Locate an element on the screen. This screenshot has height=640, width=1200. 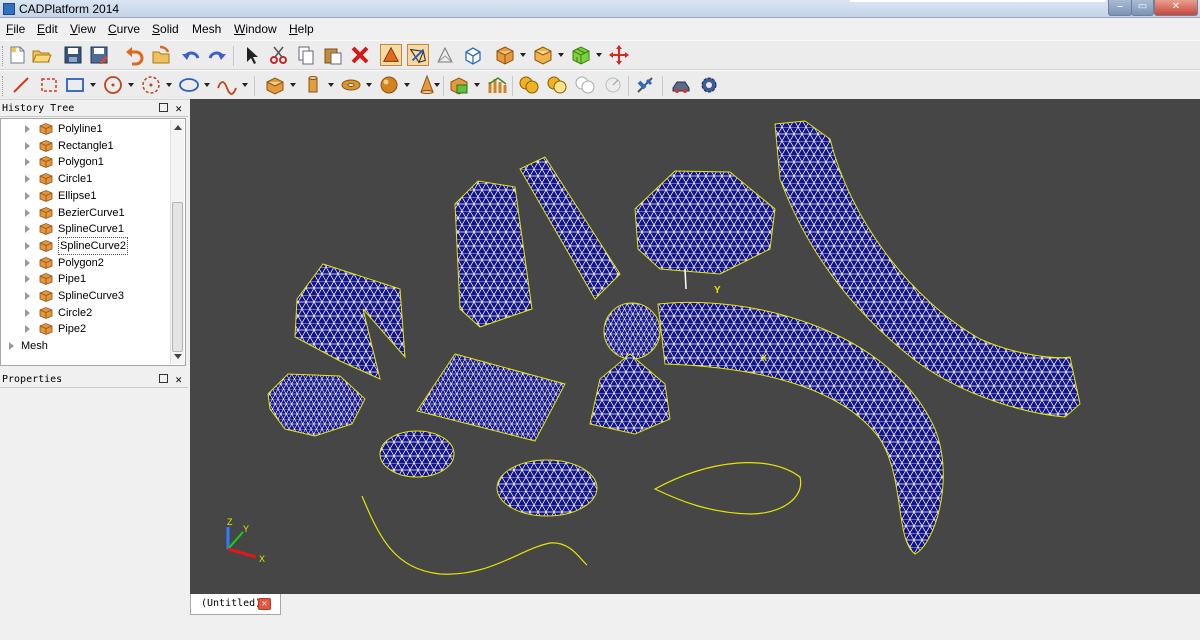
menu-solid: Solid is located at coordinates (165, 29).